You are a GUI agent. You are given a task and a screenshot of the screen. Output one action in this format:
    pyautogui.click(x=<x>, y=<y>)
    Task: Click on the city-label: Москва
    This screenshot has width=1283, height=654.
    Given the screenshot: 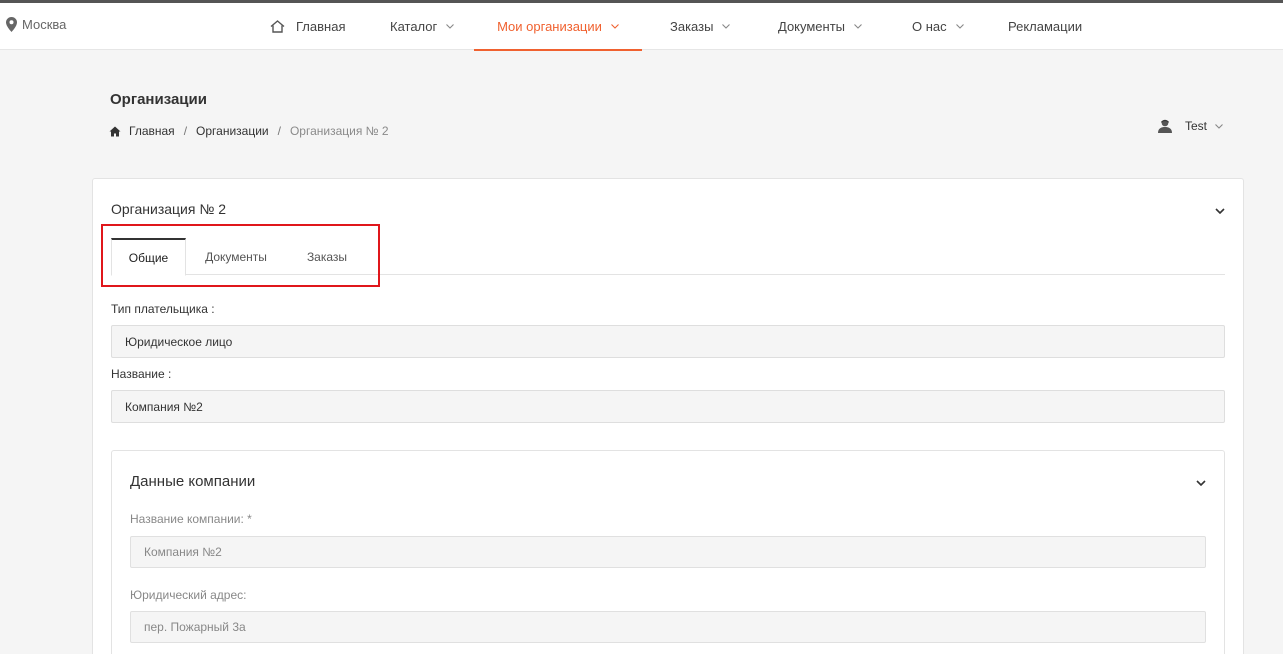 What is the action you would take?
    pyautogui.click(x=44, y=24)
    